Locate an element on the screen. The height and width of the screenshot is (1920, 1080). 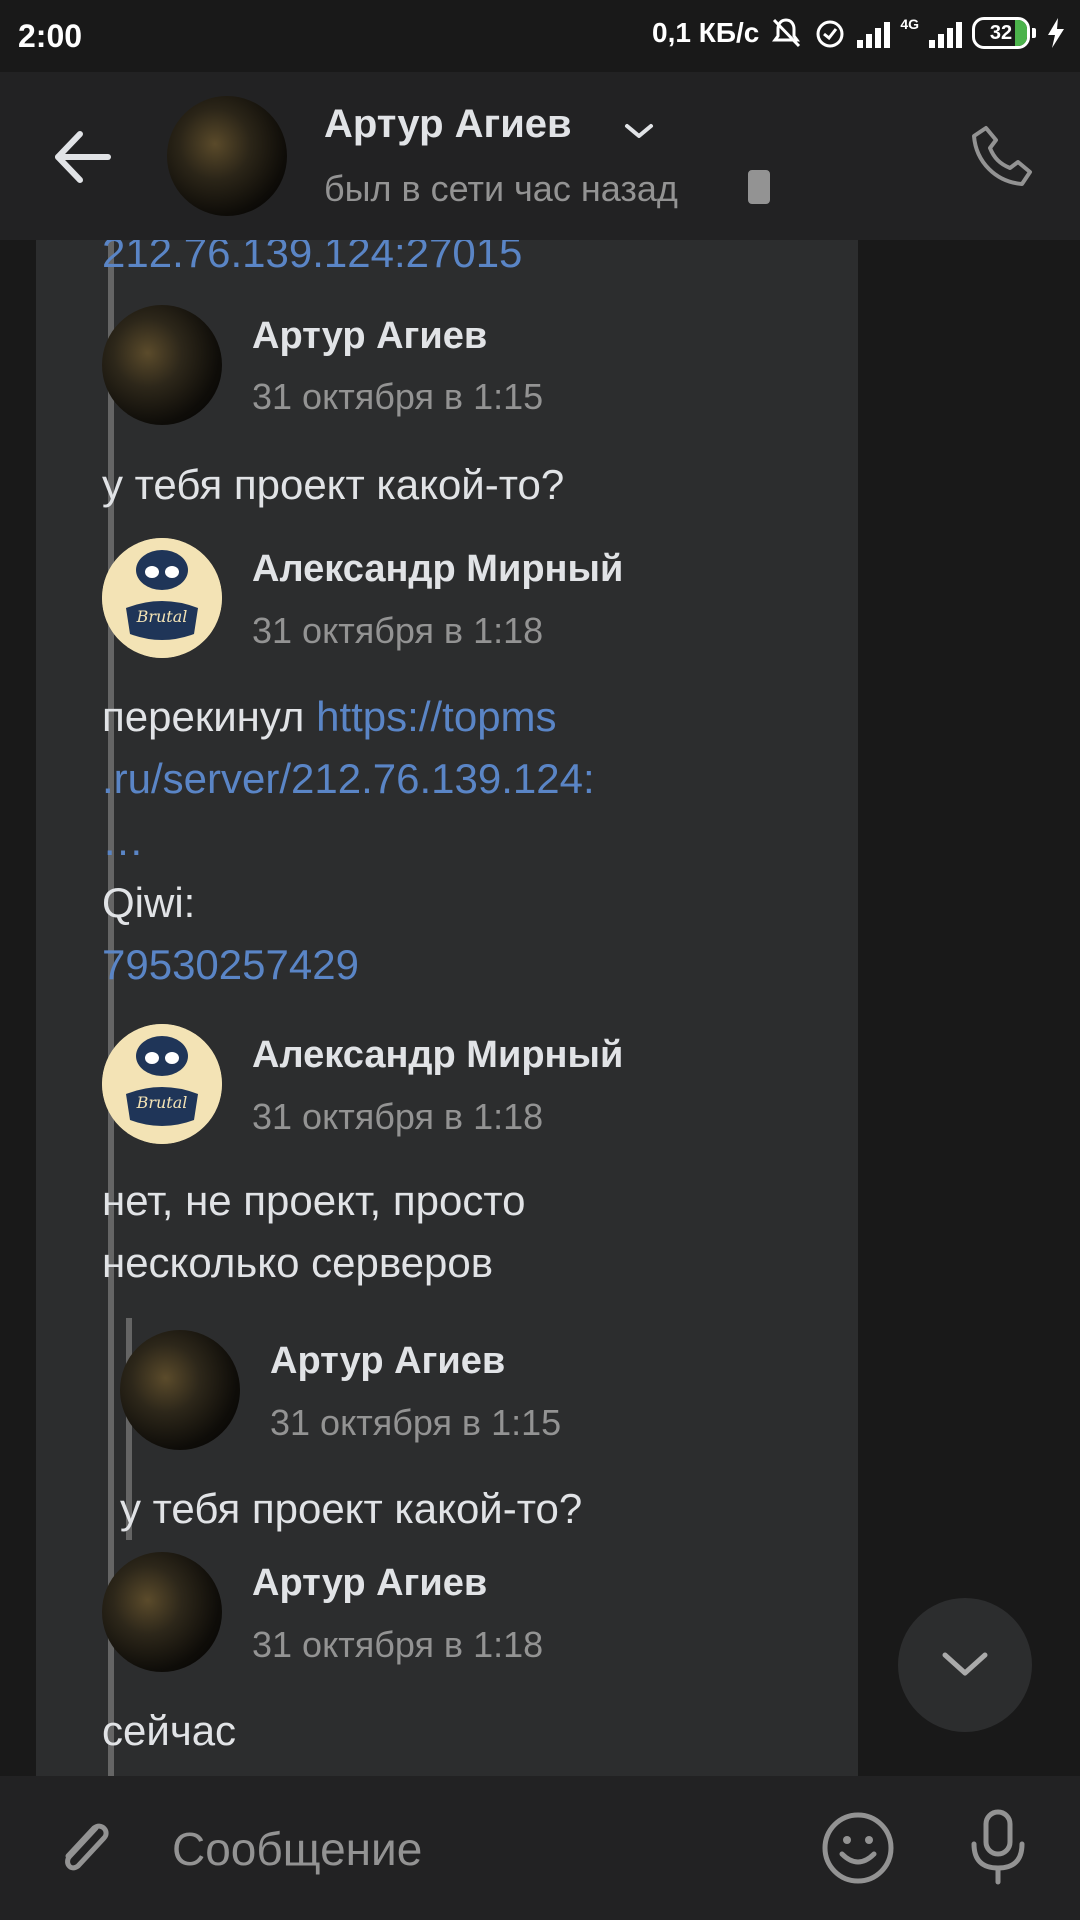
contact-name: Артур Агиев is located at coordinates (448, 124).